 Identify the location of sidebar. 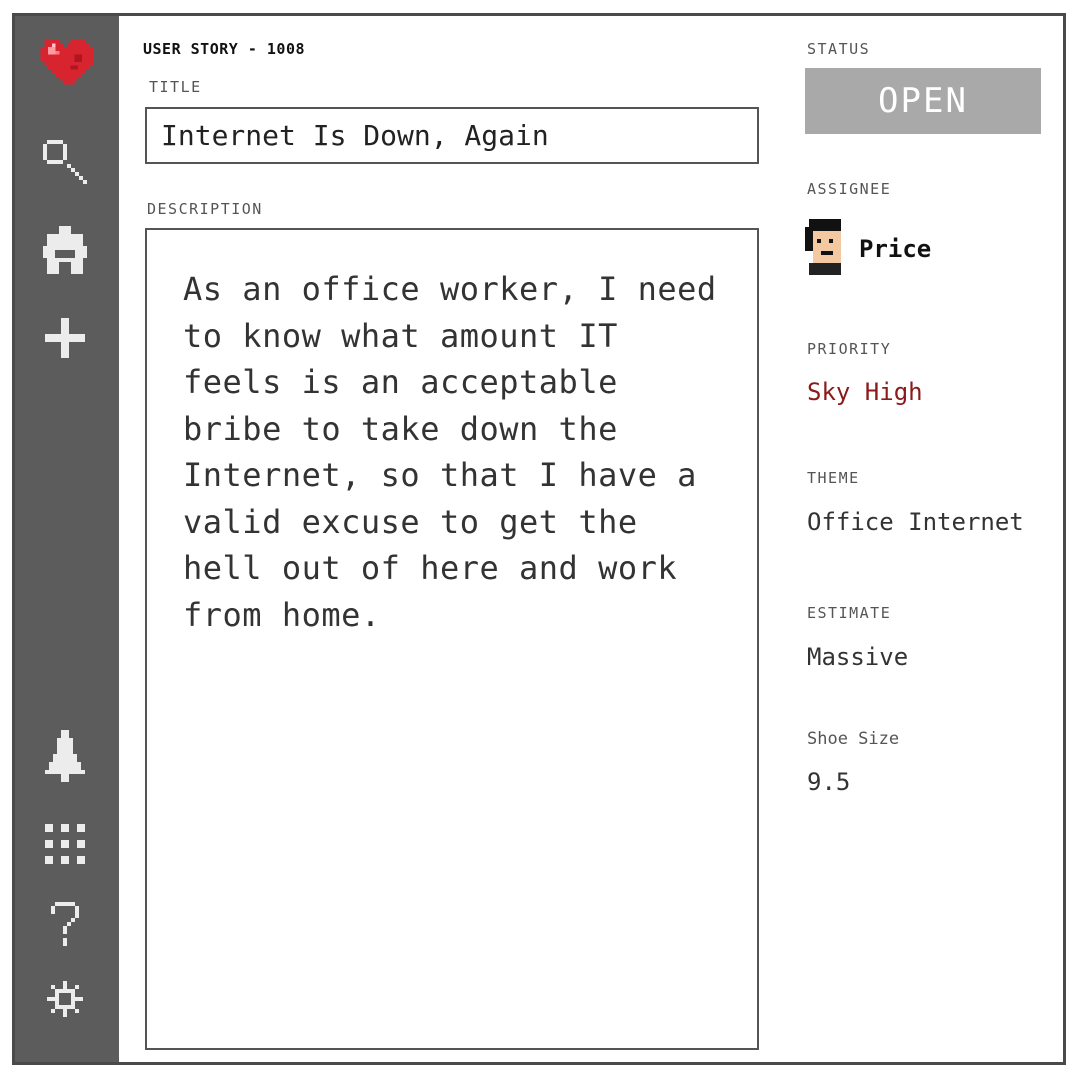
(67, 539).